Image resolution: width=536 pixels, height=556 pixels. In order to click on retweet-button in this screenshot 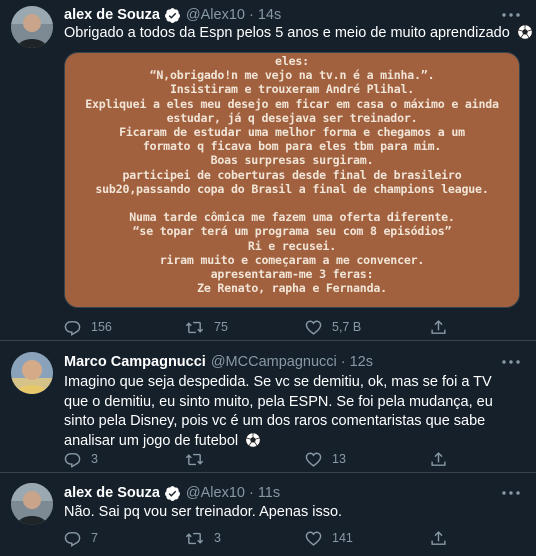, I will do `click(199, 459)`.